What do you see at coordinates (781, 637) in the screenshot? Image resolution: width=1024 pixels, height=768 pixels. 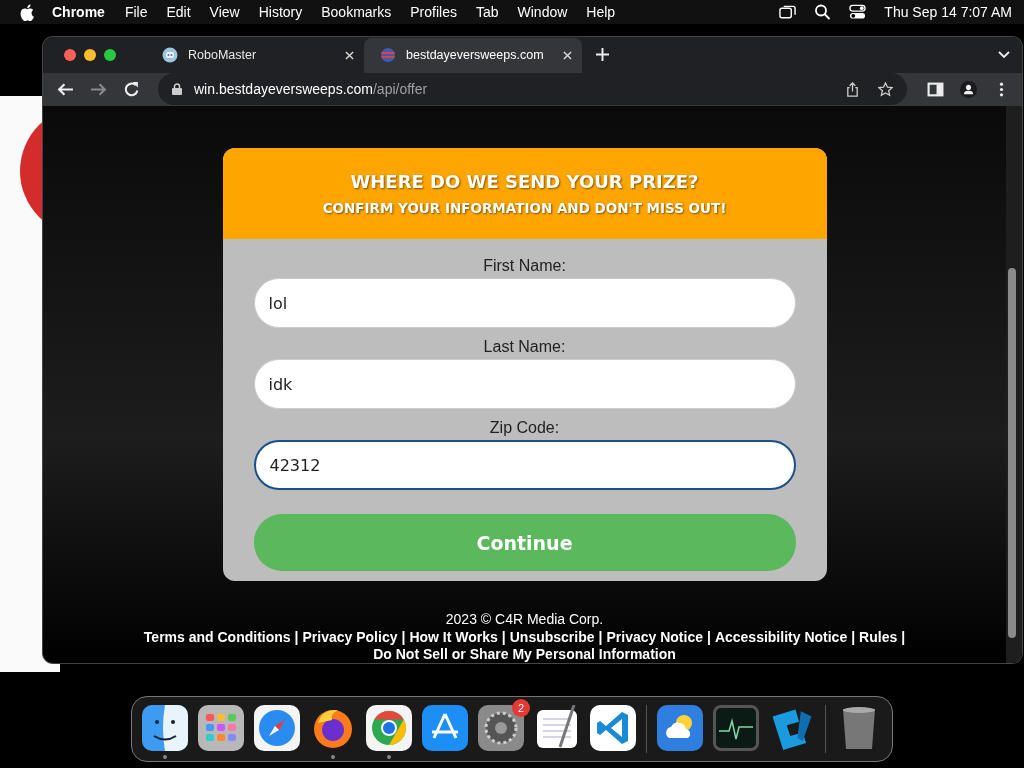 I see `footer-link: Accessibility Notice` at bounding box center [781, 637].